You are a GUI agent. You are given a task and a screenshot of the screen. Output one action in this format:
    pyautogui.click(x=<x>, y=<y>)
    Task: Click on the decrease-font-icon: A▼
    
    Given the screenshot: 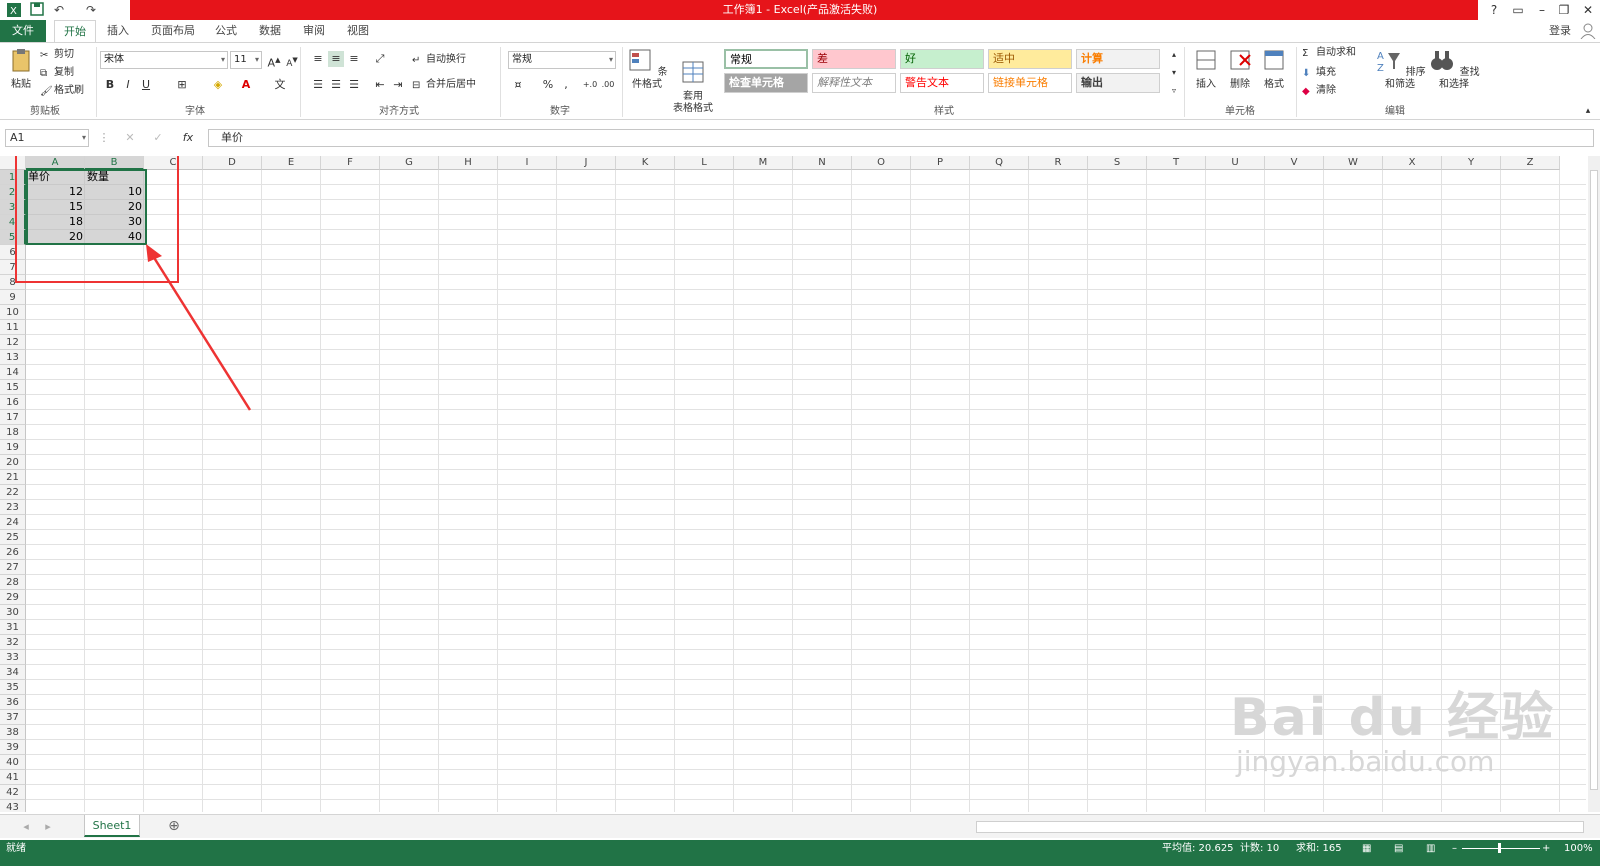 What is the action you would take?
    pyautogui.click(x=292, y=60)
    